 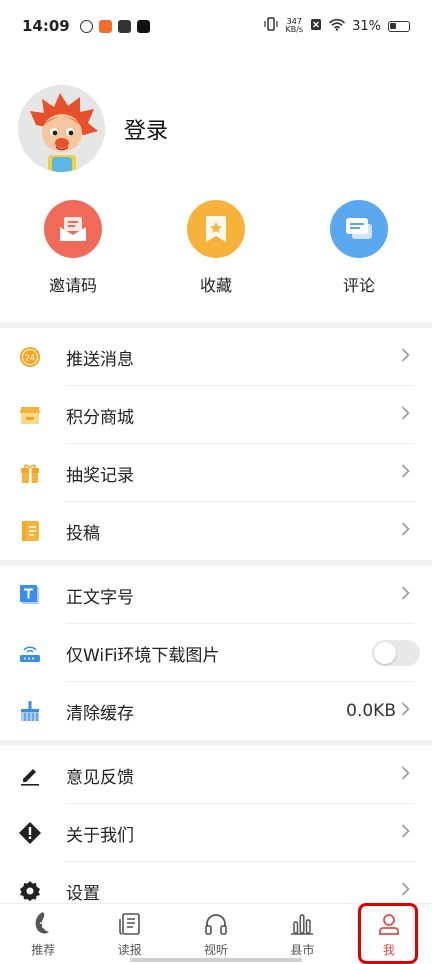 I want to click on nav-label: 读报, so click(x=129, y=949).